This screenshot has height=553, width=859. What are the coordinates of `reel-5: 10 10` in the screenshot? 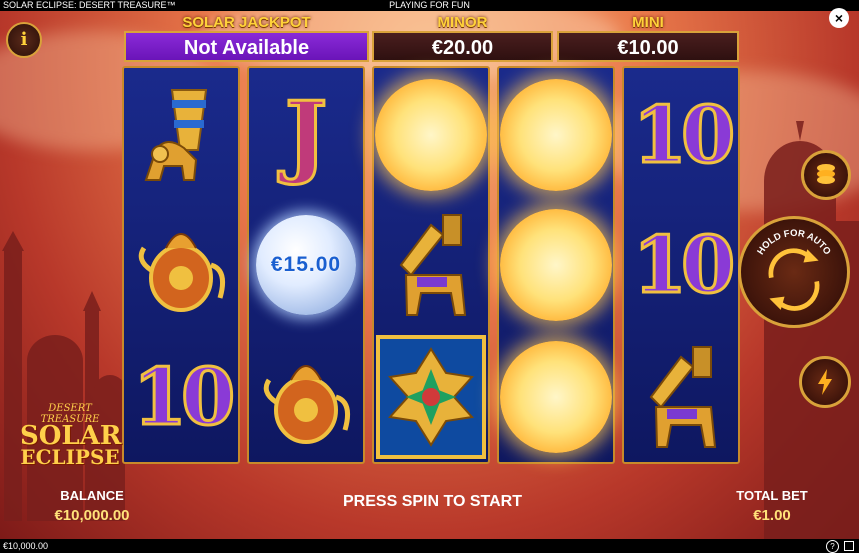 It's located at (681, 265).